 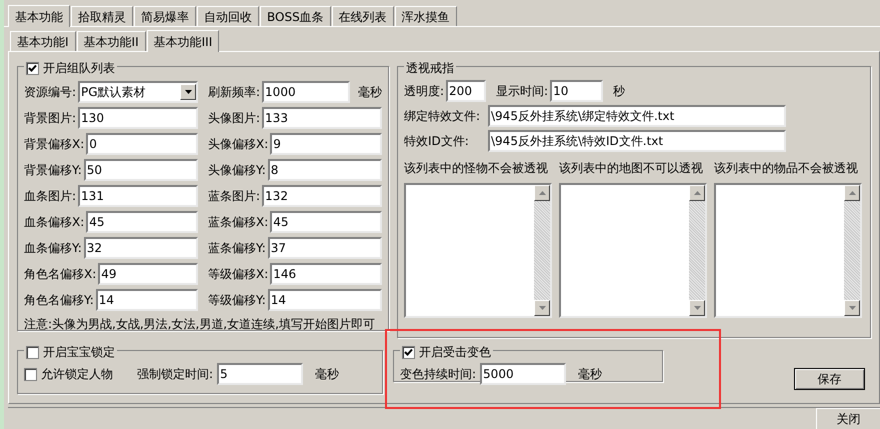 I want to click on input-field: 9, so click(x=326, y=144).